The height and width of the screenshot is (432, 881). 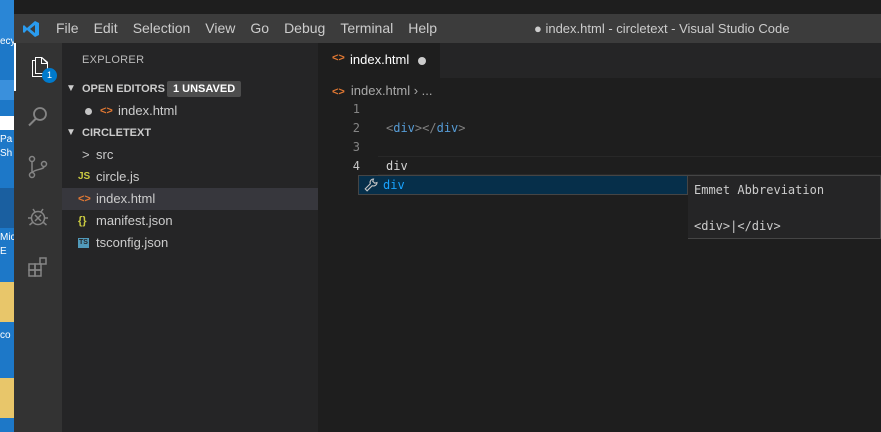 I want to click on desktop-label: Pa, so click(x=6, y=139).